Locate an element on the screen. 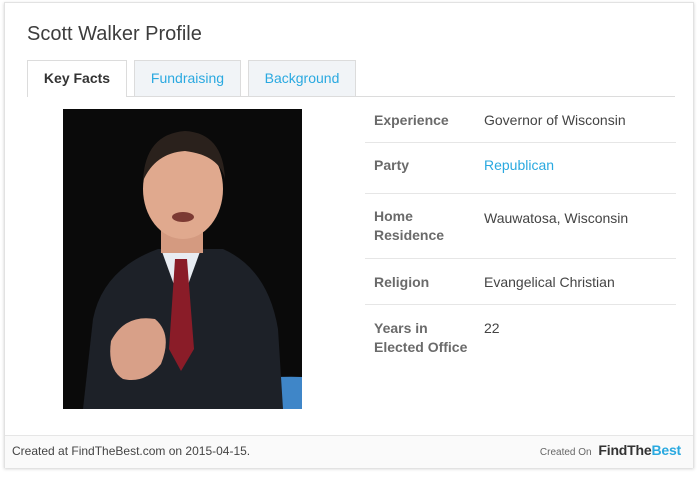 The height and width of the screenshot is (478, 700). fact-value: Wauwatosa, Wisconsin is located at coordinates (556, 218).